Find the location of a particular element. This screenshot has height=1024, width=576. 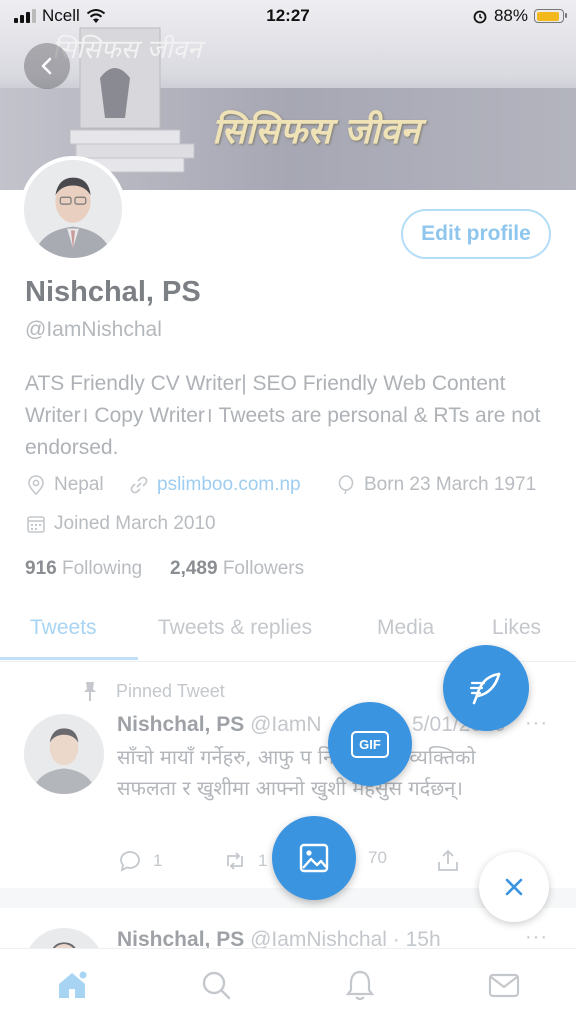

calendar-icon is located at coordinates (36, 524).